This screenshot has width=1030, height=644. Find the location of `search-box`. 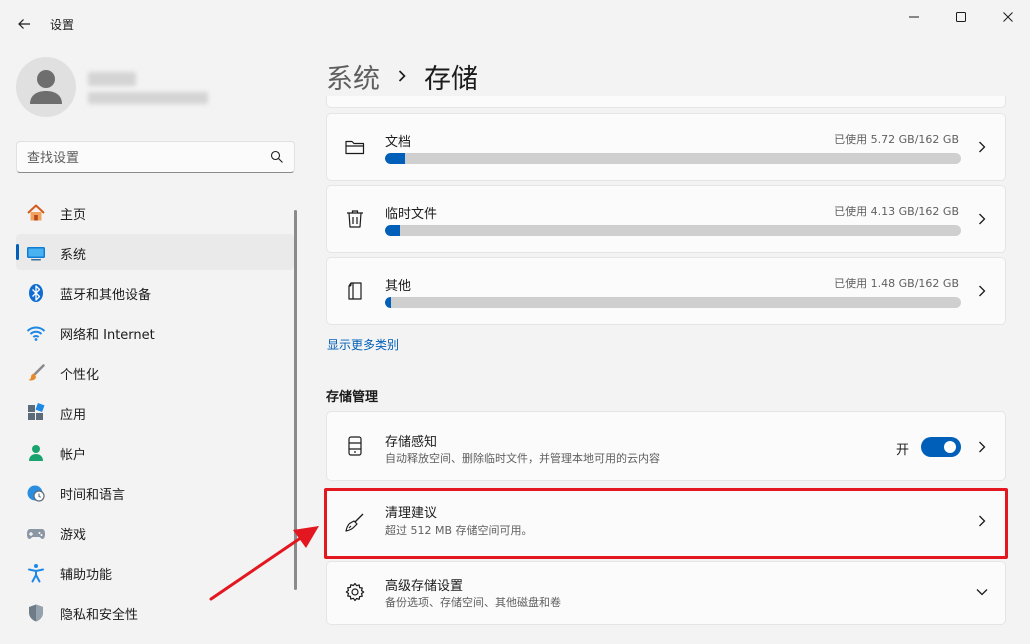

search-box is located at coordinates (155, 157).